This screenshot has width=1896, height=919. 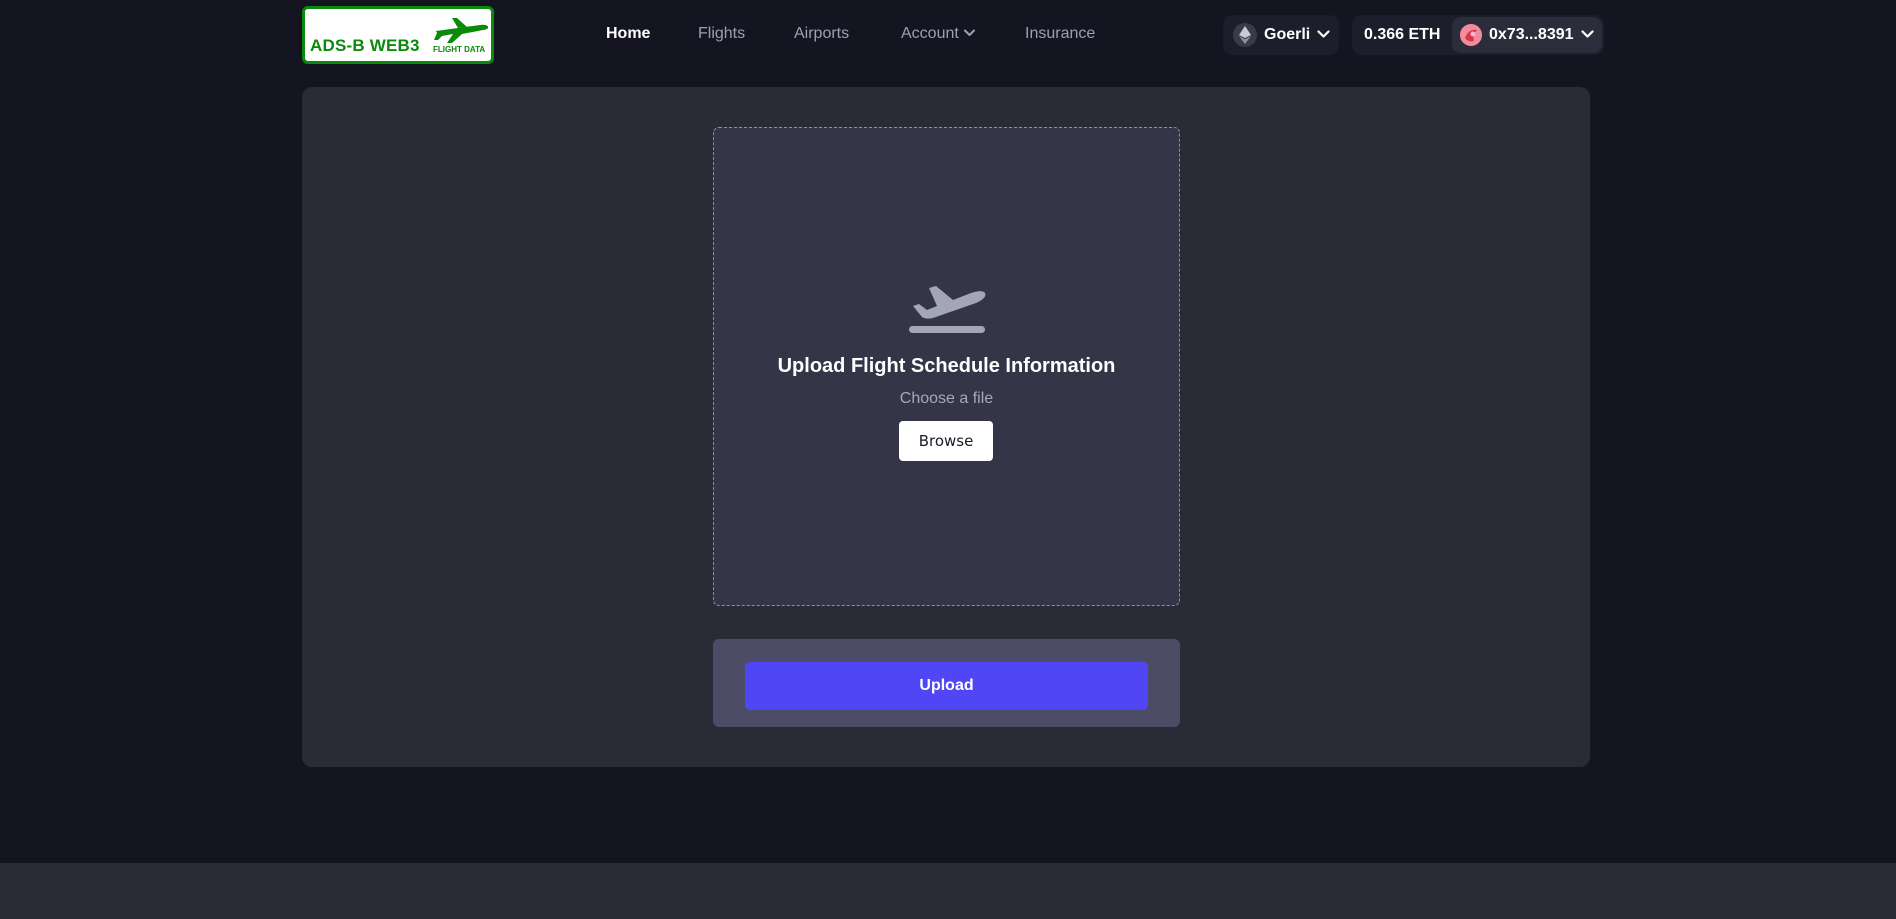 What do you see at coordinates (1245, 35) in the screenshot?
I see `ethereum-icon` at bounding box center [1245, 35].